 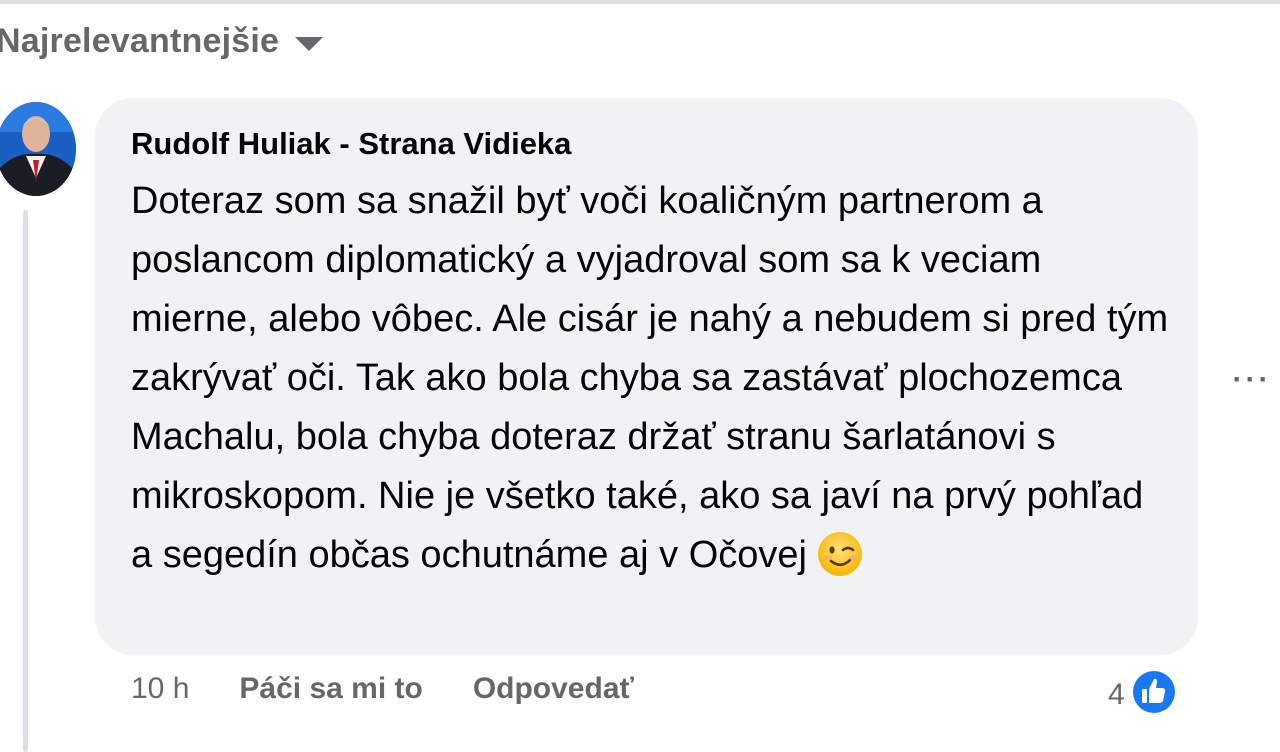 I want to click on caret-down-icon, so click(x=309, y=43).